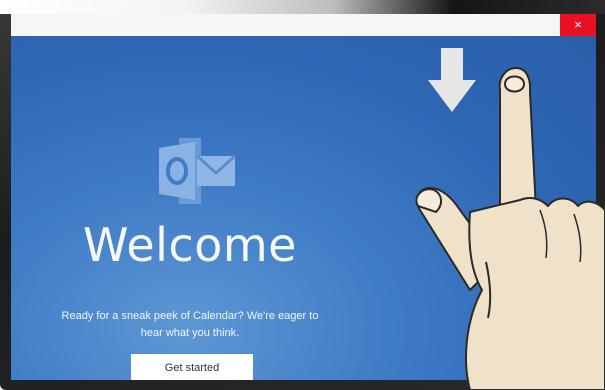  I want to click on close-button: ×, so click(578, 25).